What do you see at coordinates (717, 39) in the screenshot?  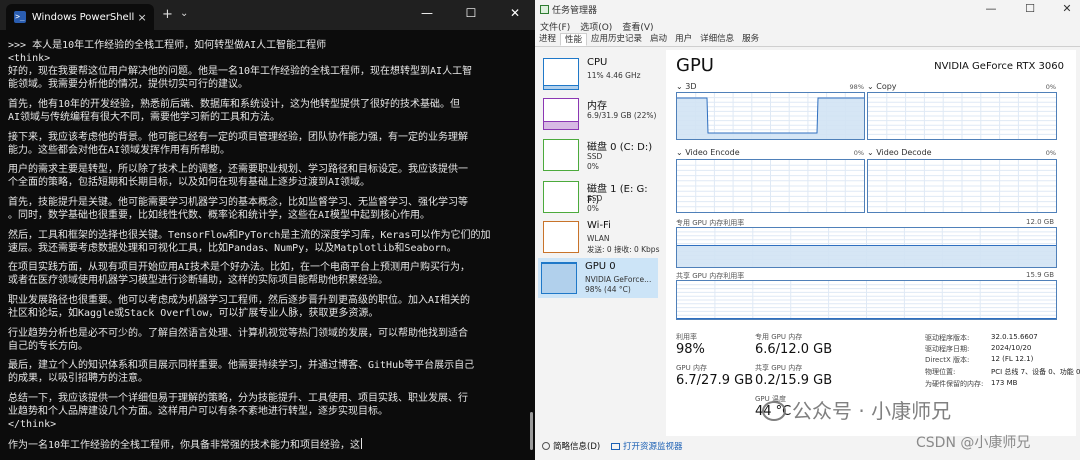 I see `tab-details: 详细信息` at bounding box center [717, 39].